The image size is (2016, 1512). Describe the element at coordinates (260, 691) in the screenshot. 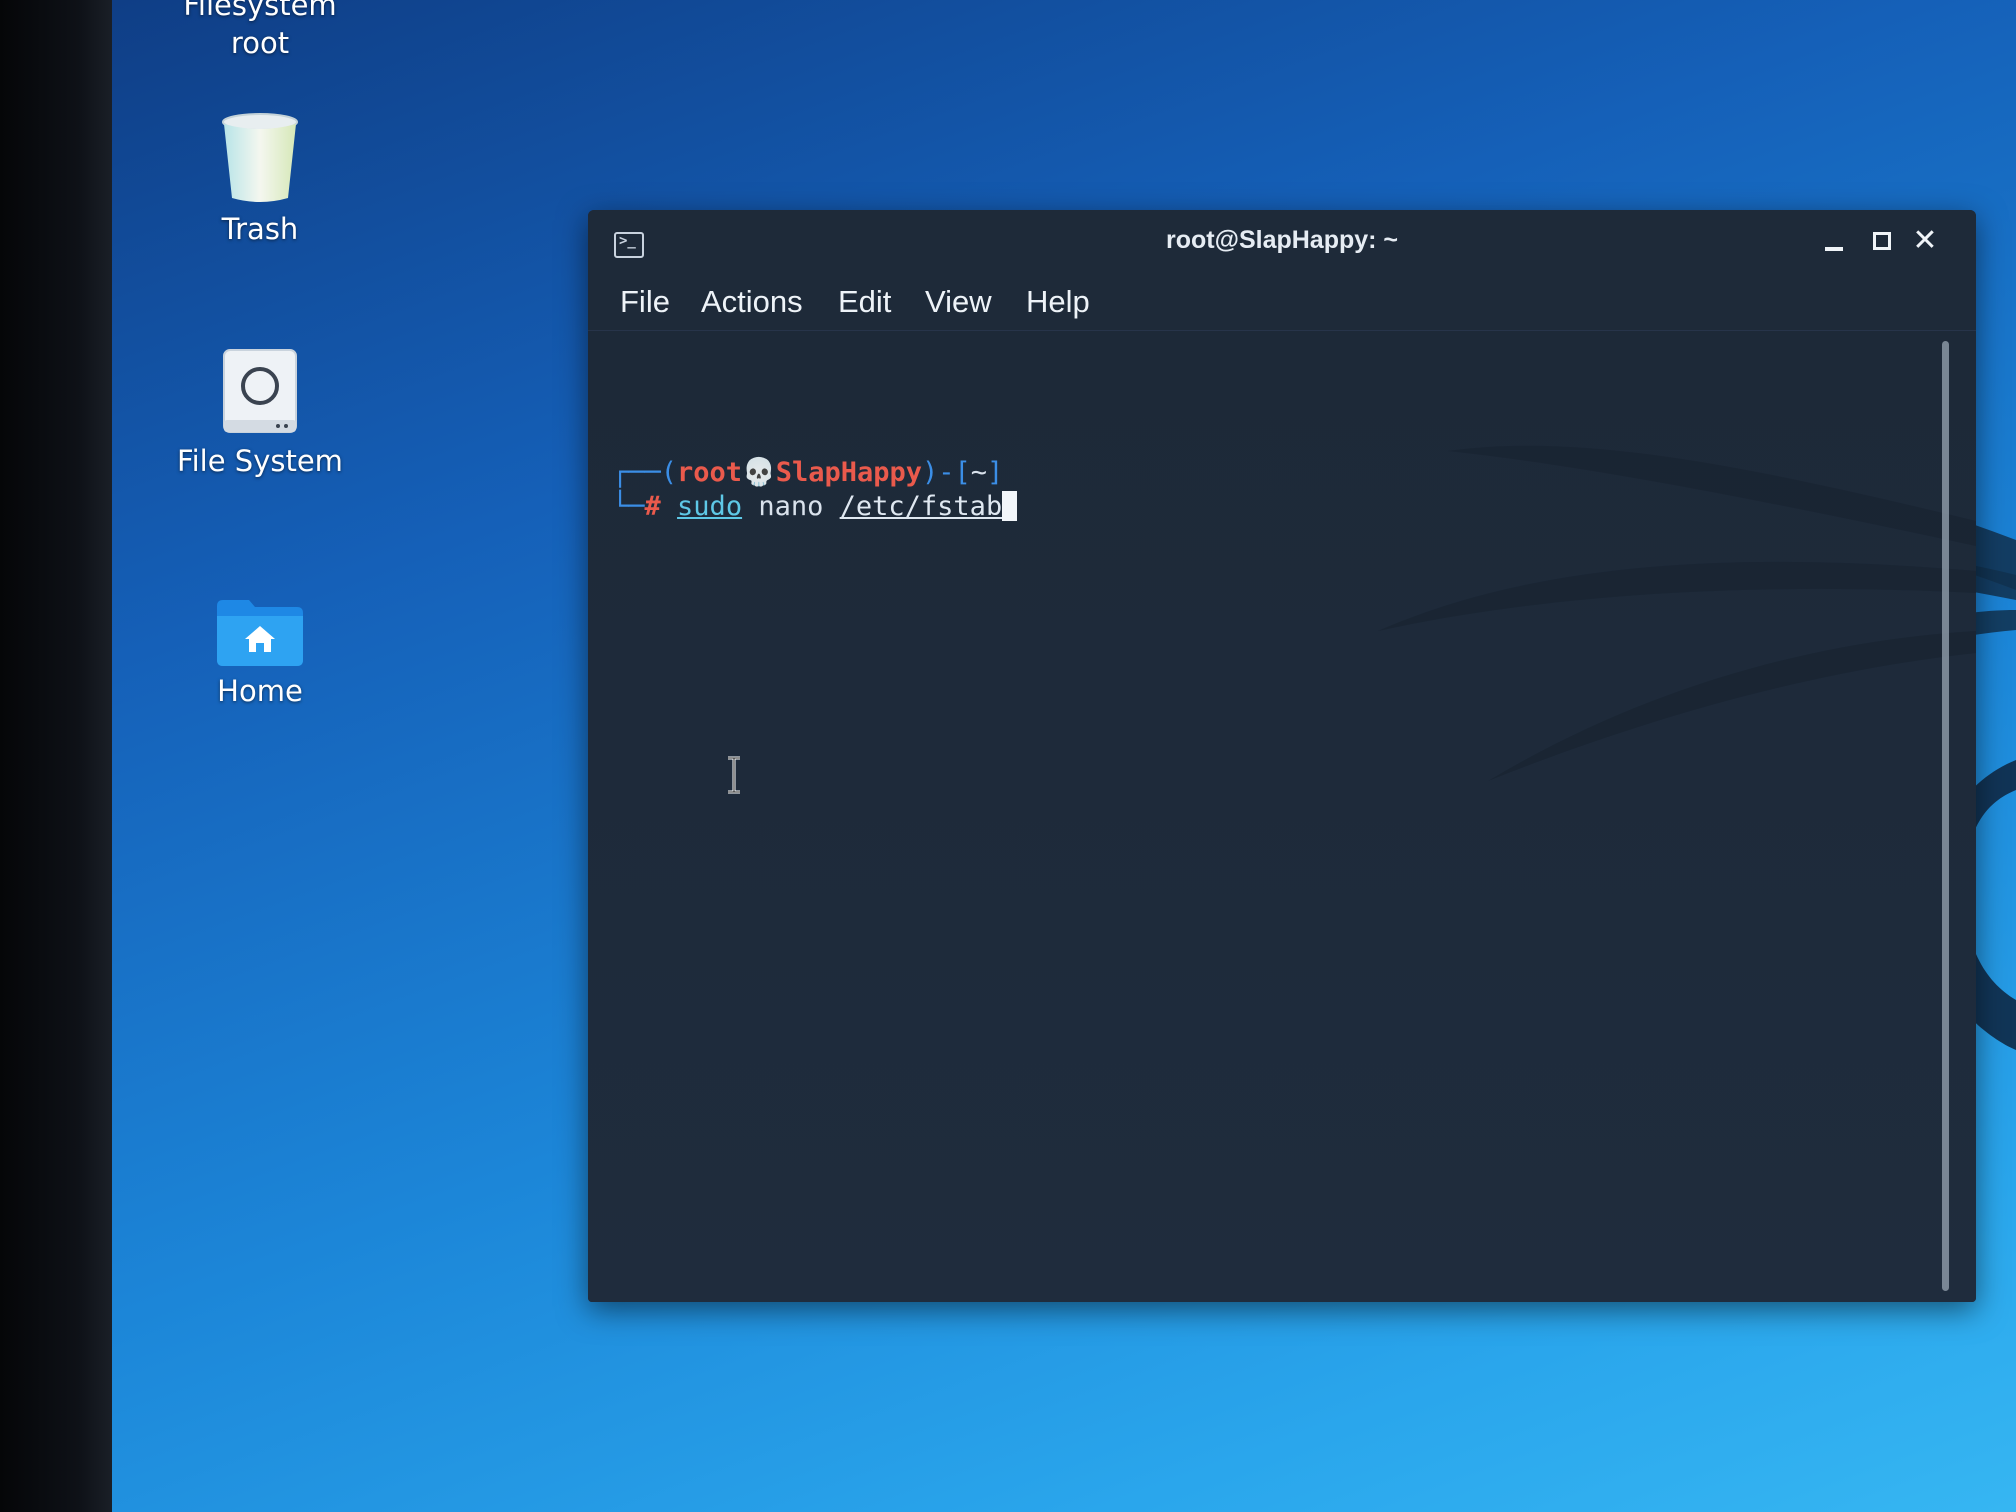

I see `desktop-icon-label: Home` at that location.